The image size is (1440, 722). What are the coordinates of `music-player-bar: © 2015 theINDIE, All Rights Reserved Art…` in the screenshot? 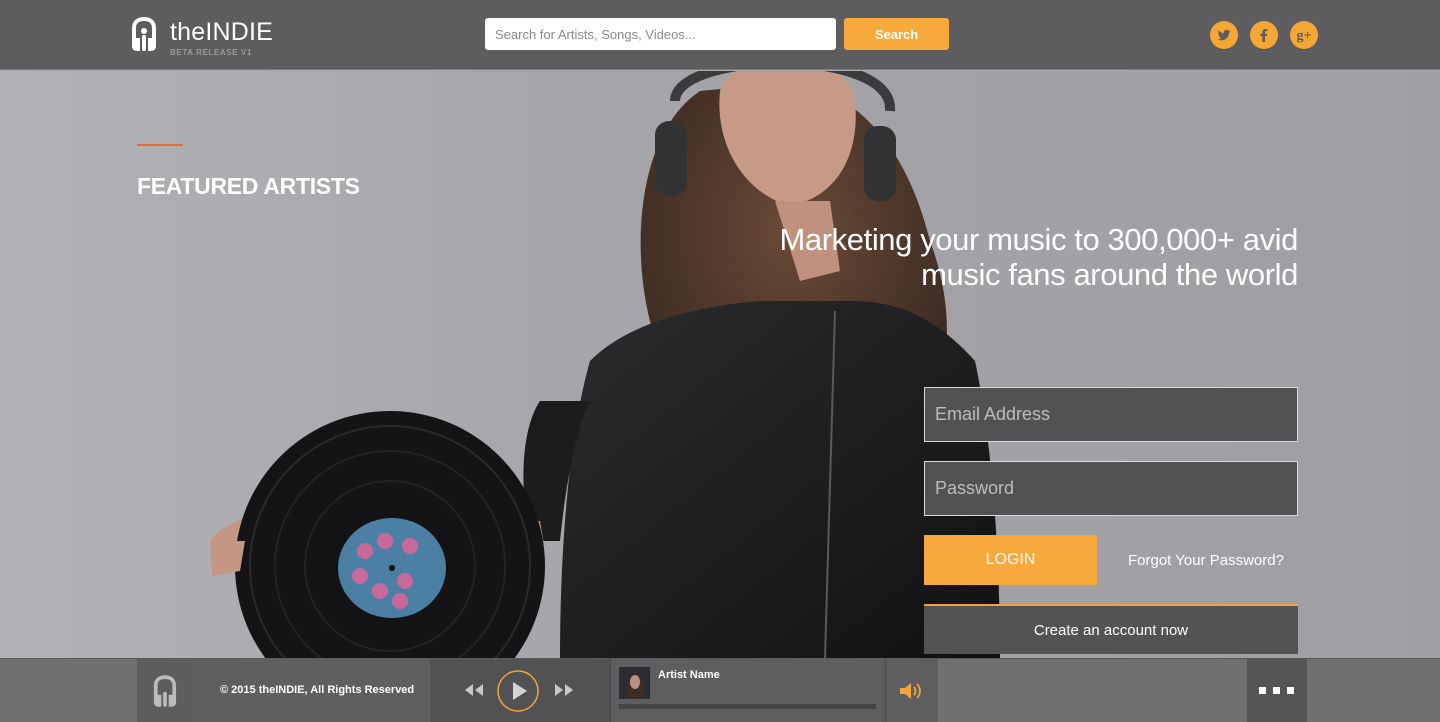 It's located at (720, 690).